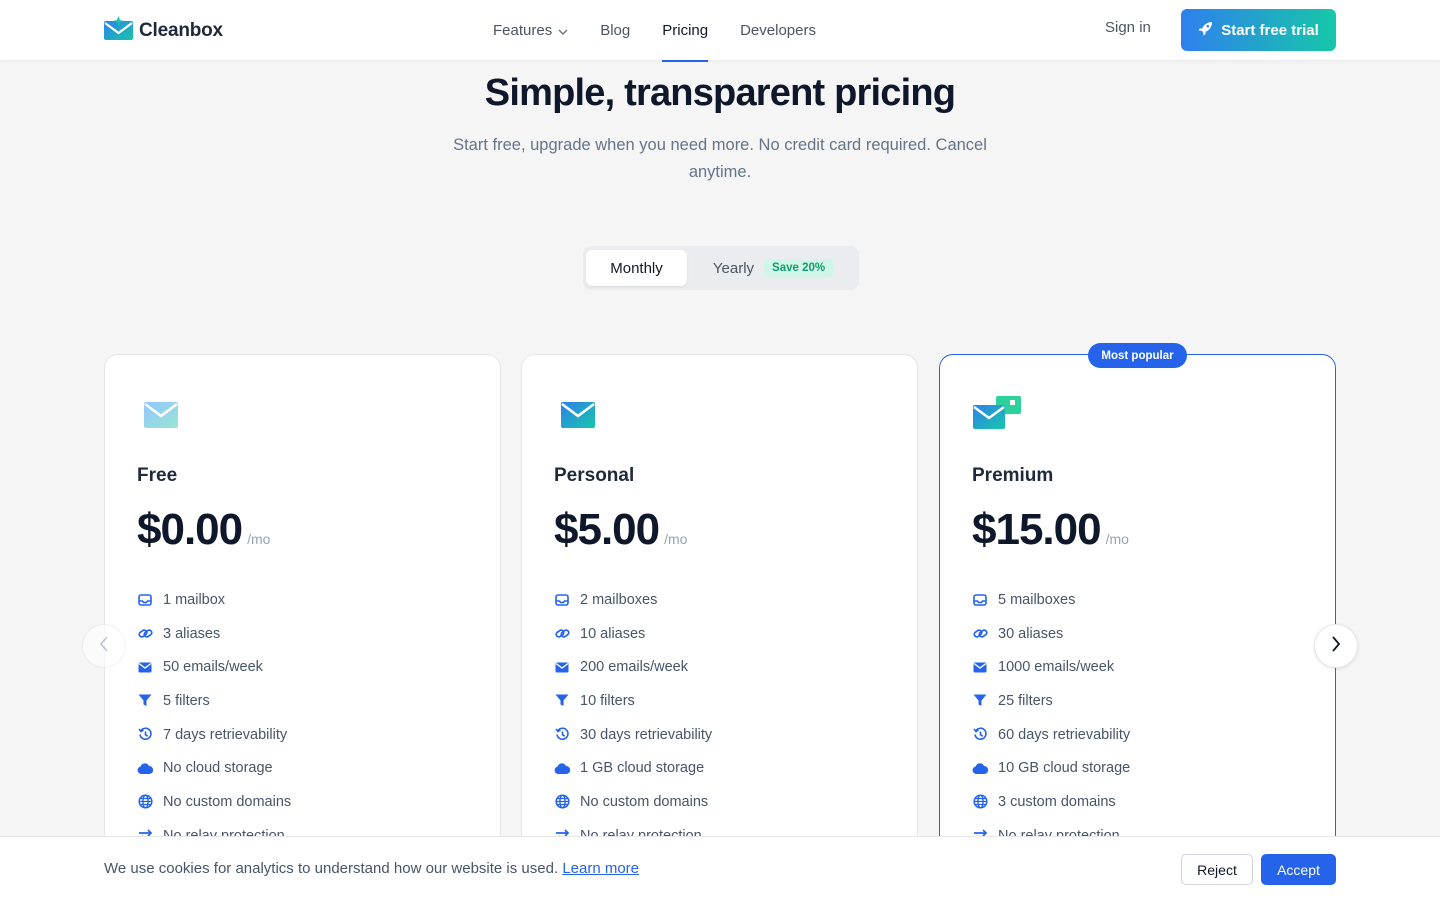 The image size is (1440, 900). I want to click on plan-feature-text: 30 days retrievability, so click(646, 734).